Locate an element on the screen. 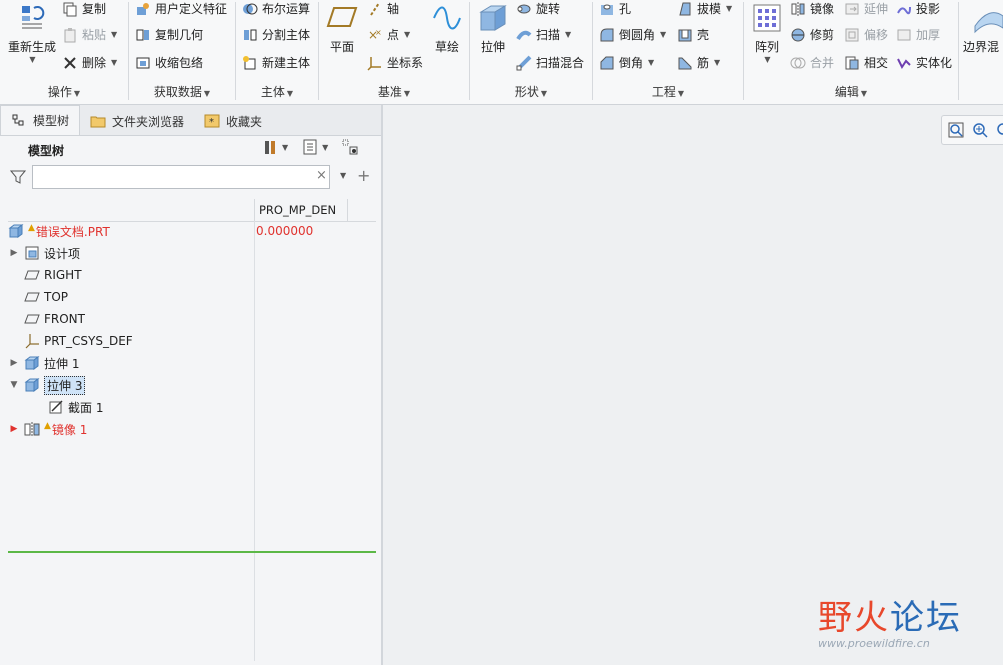 The height and width of the screenshot is (665, 1003). part-density-value: 0.000000 is located at coordinates (285, 231).